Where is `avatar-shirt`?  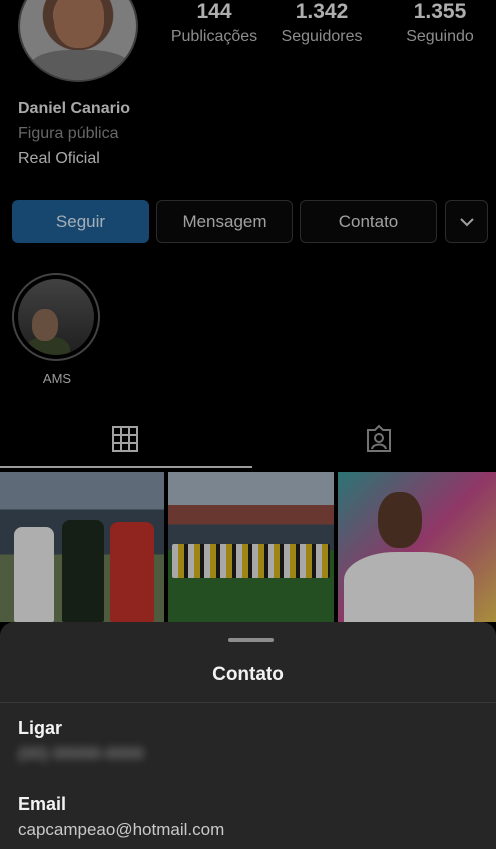 avatar-shirt is located at coordinates (80, 65).